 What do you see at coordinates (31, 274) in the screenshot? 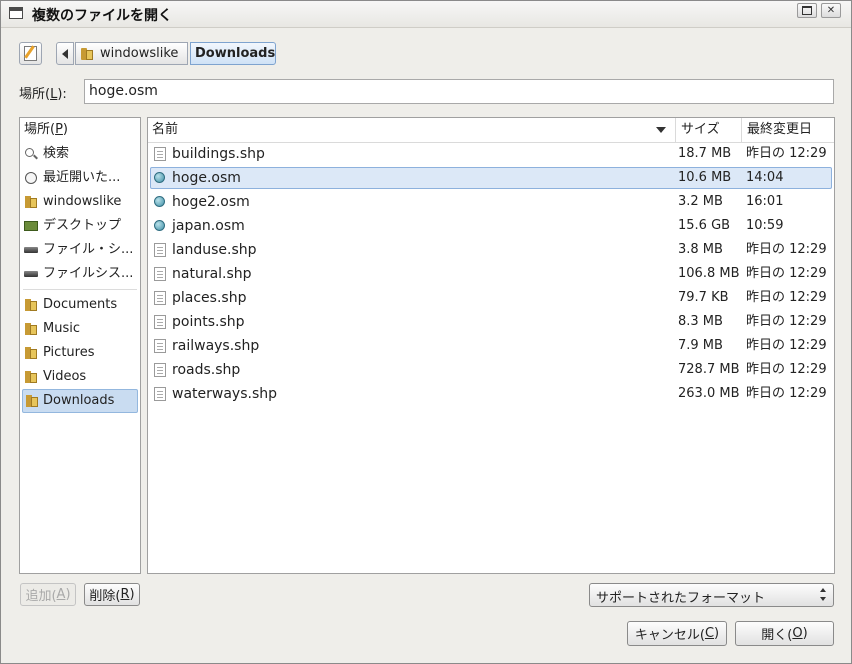
I see `drive-icon` at bounding box center [31, 274].